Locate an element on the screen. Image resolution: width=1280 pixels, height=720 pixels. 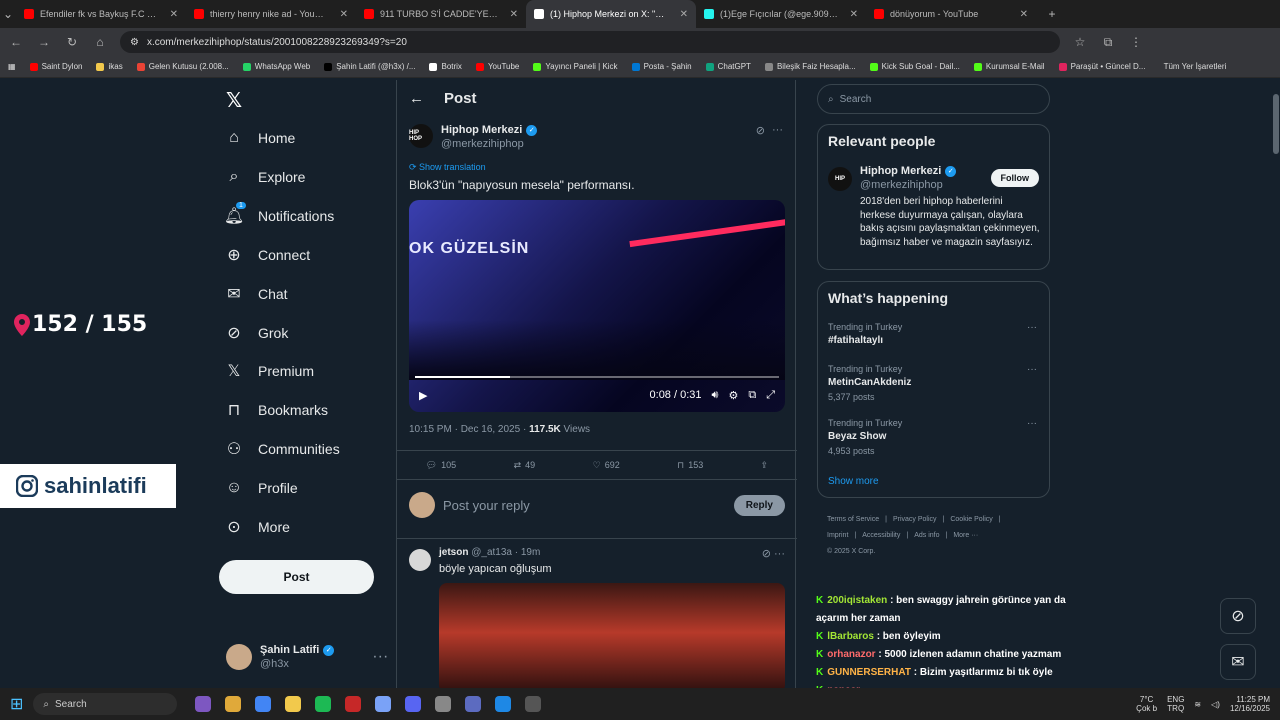
clock: 11:25 PM 12/16/2025 is located at coordinates (1250, 704).